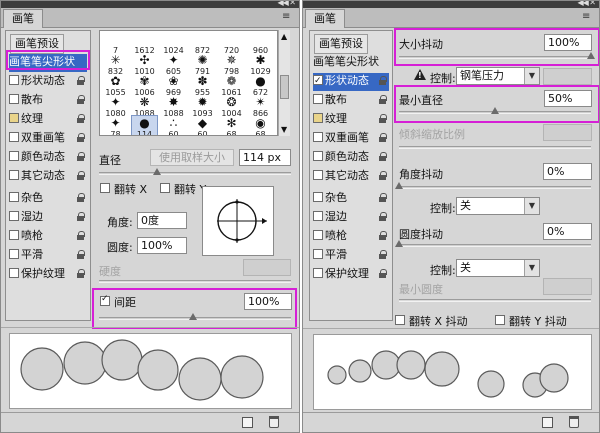 Image resolution: width=600 pixels, height=433 pixels. I want to click on roundness-input: 100%, so click(162, 245).